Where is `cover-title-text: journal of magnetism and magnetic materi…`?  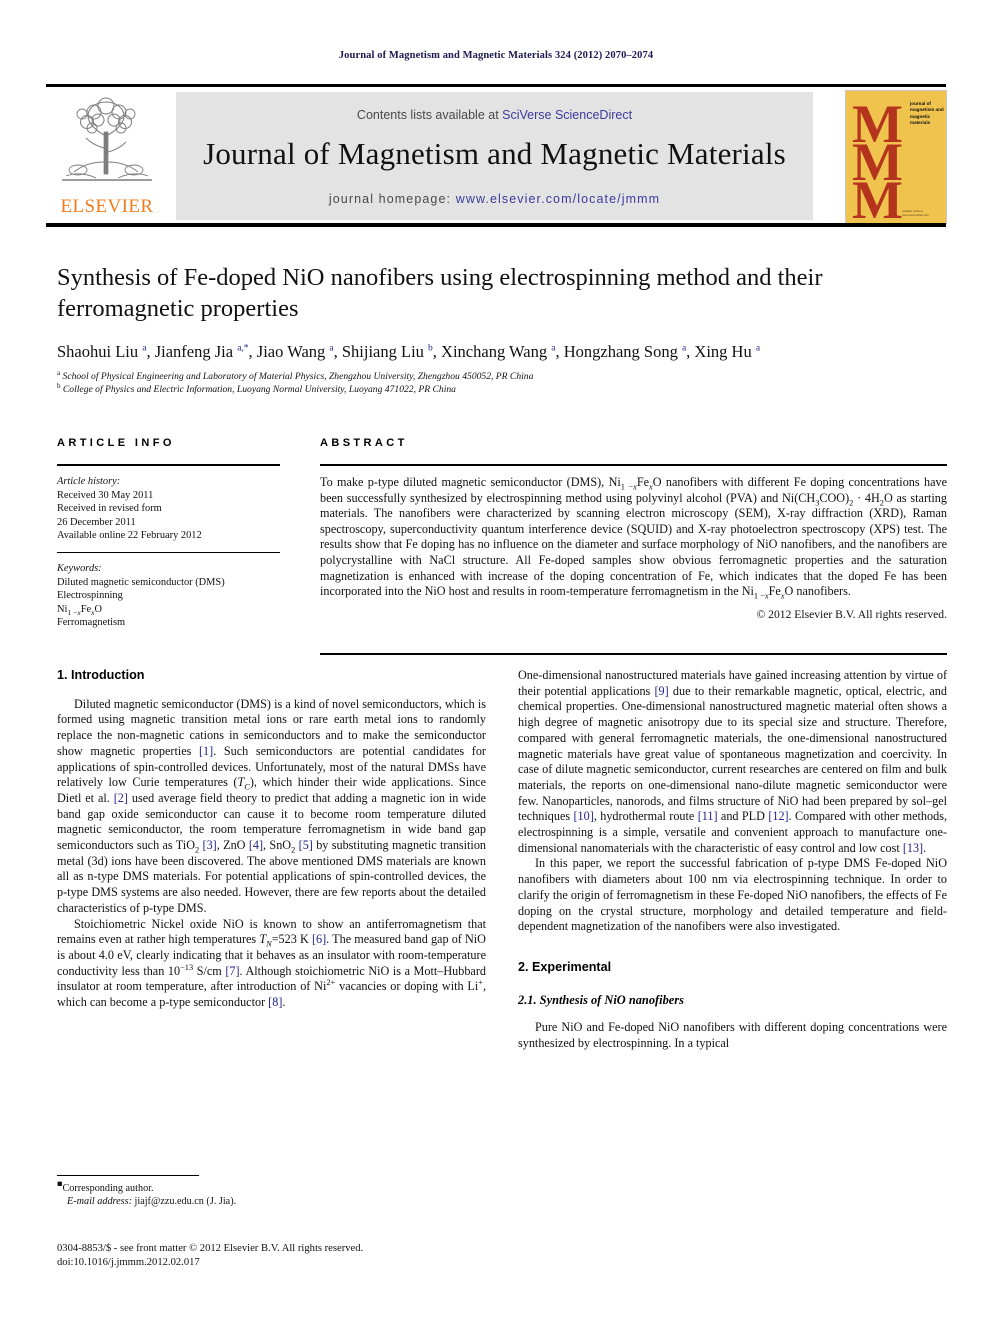
cover-title-text: journal of magnetism and magnetic materi… is located at coordinates (927, 113).